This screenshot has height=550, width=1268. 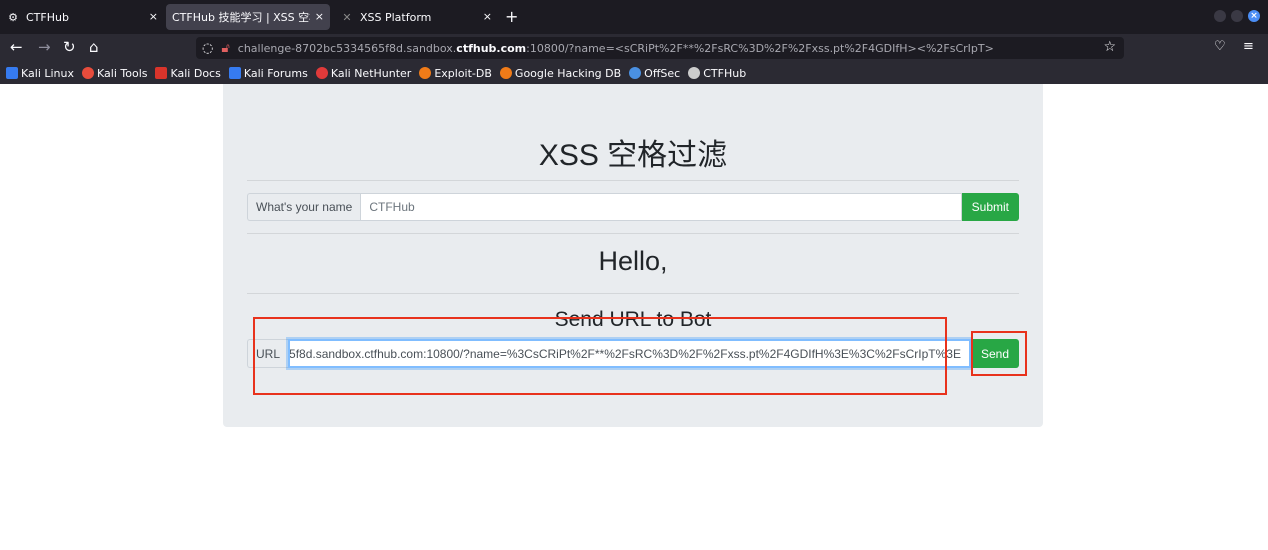 I want to click on menu-icon: ≡, so click(x=1248, y=46).